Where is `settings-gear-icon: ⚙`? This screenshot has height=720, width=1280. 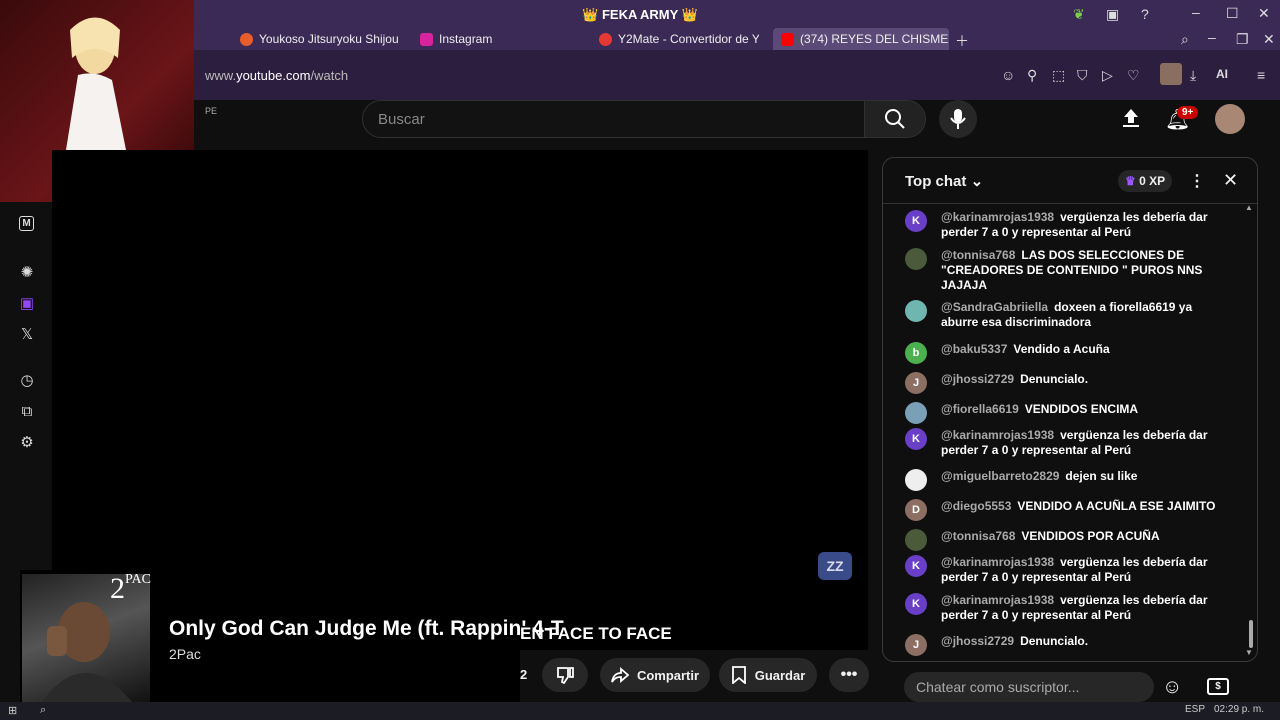
settings-gear-icon: ⚙ is located at coordinates (27, 442).